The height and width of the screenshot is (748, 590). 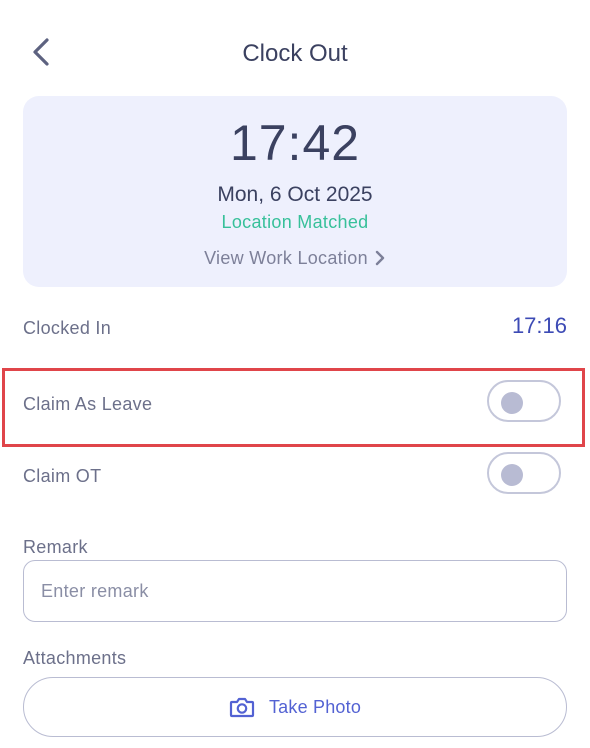 I want to click on view-work-location-link: View Work Location, so click(x=295, y=258).